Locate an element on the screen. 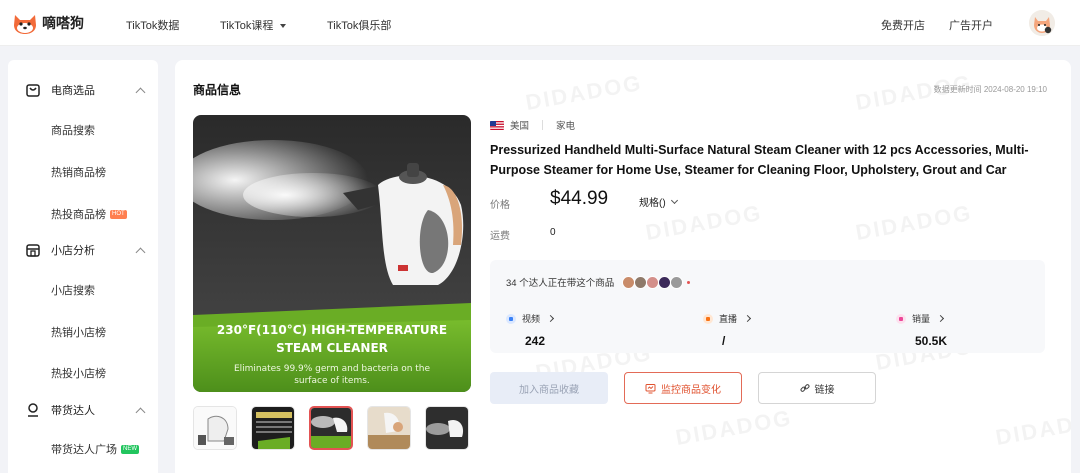 The width and height of the screenshot is (1080, 473). sidebar-item-store-search: 小店搜索 is located at coordinates (73, 290).